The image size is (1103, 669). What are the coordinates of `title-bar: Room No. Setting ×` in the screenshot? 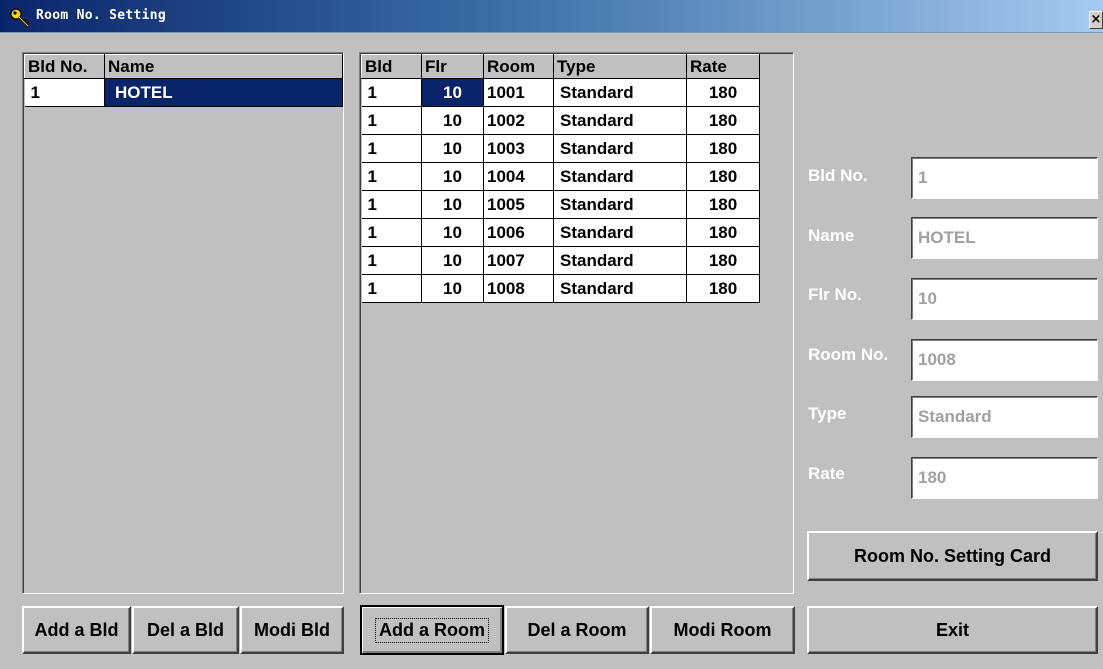 It's located at (551, 16).